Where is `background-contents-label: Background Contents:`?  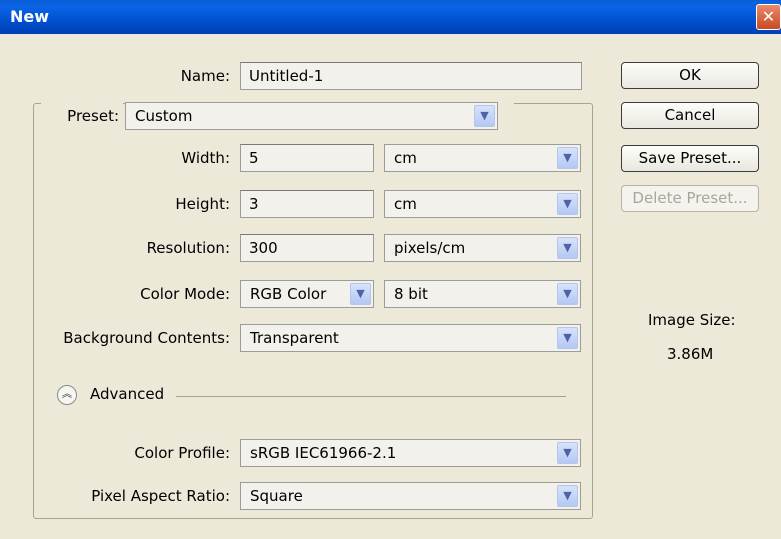 background-contents-label: Background Contents: is located at coordinates (146, 338).